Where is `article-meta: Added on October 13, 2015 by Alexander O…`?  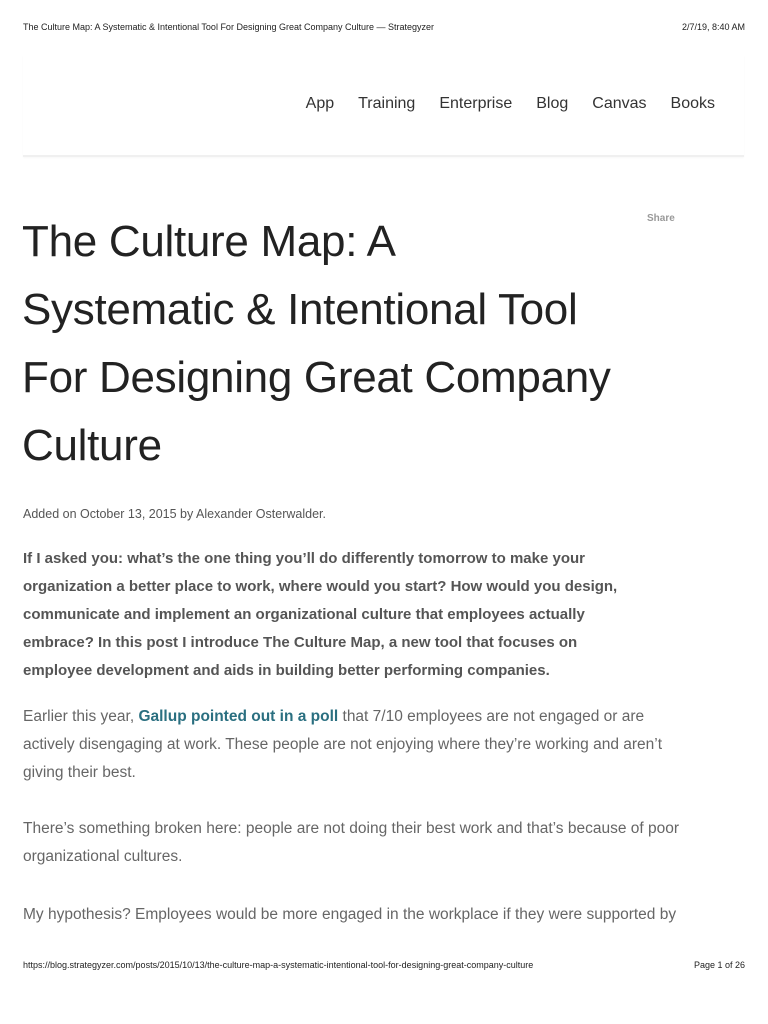
article-meta: Added on October 13, 2015 by Alexander O… is located at coordinates (174, 514).